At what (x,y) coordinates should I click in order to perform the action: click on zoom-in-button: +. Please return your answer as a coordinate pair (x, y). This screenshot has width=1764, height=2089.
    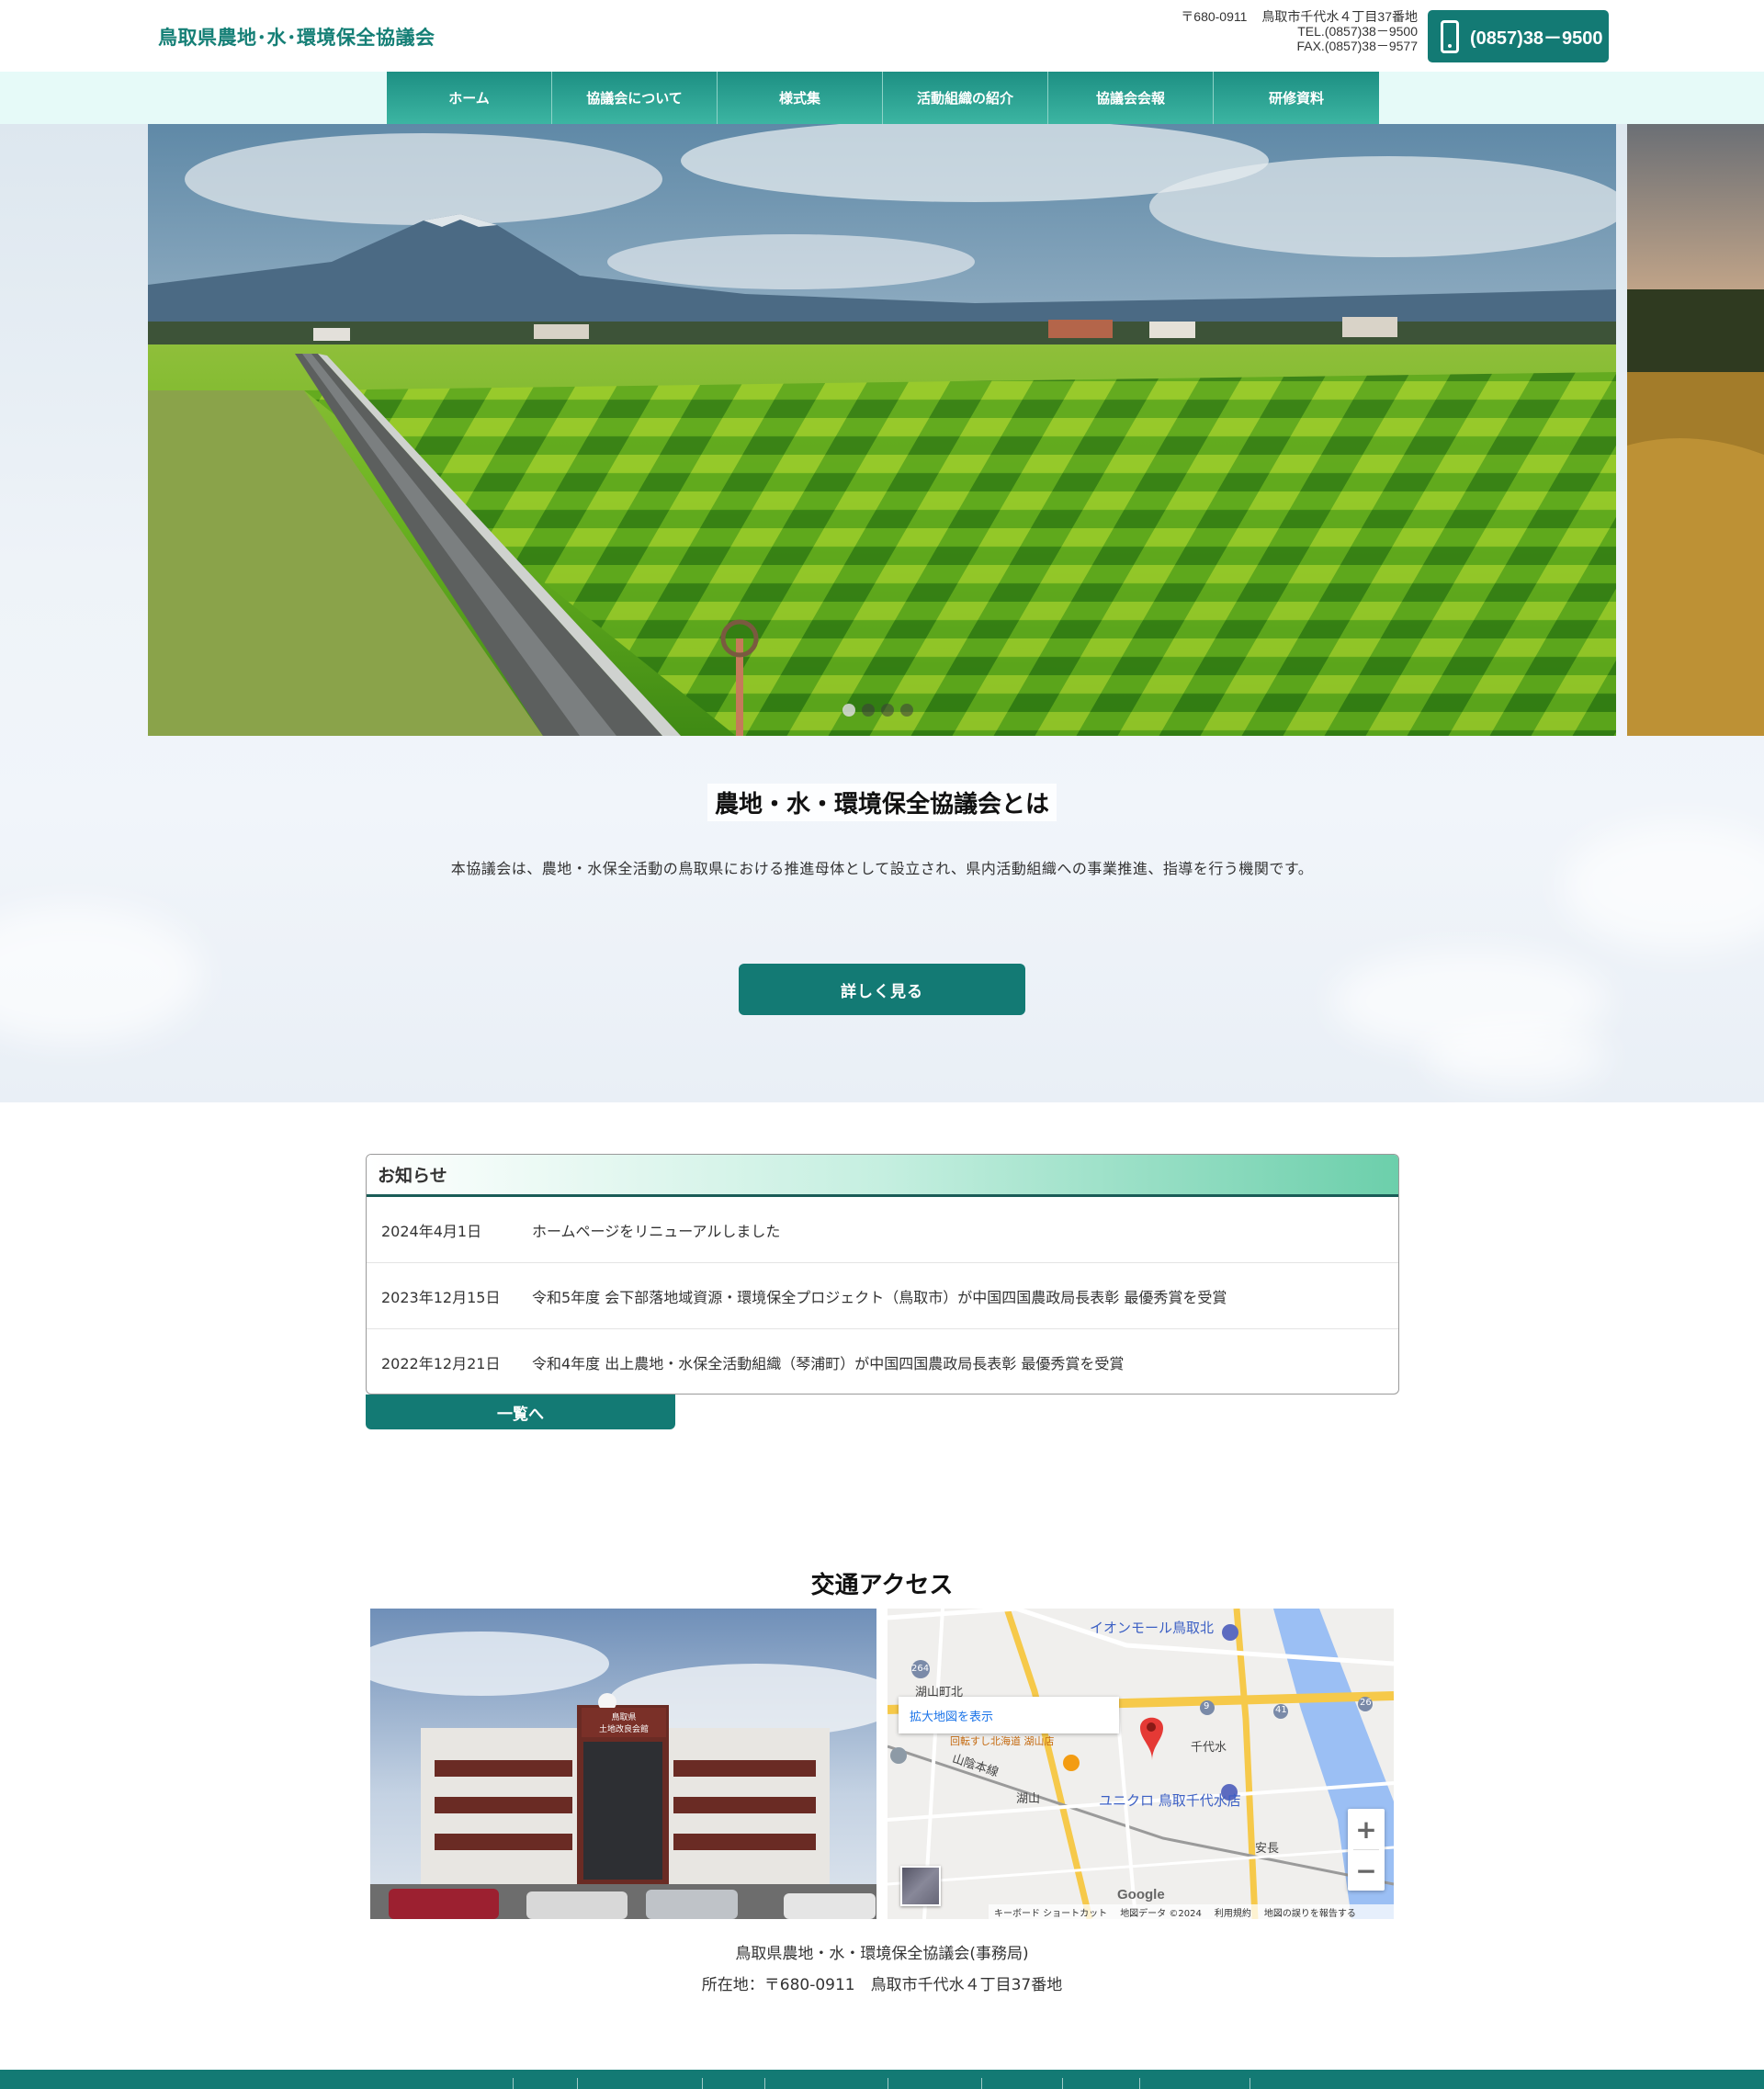
    Looking at the image, I should click on (1366, 1829).